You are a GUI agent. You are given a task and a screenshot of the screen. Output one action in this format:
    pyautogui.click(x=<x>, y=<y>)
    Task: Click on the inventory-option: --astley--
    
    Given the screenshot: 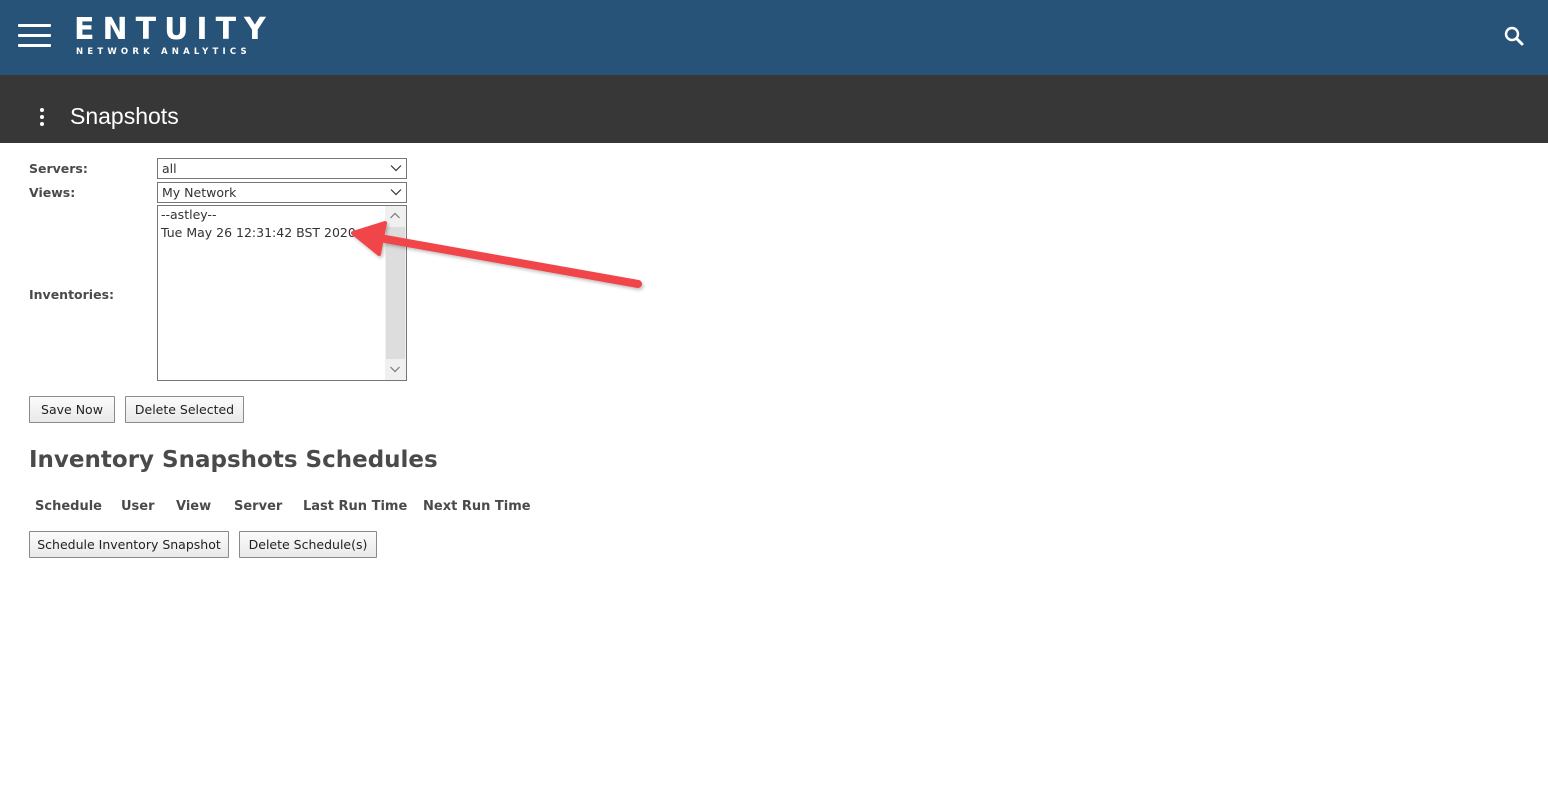 What is the action you would take?
    pyautogui.click(x=188, y=214)
    